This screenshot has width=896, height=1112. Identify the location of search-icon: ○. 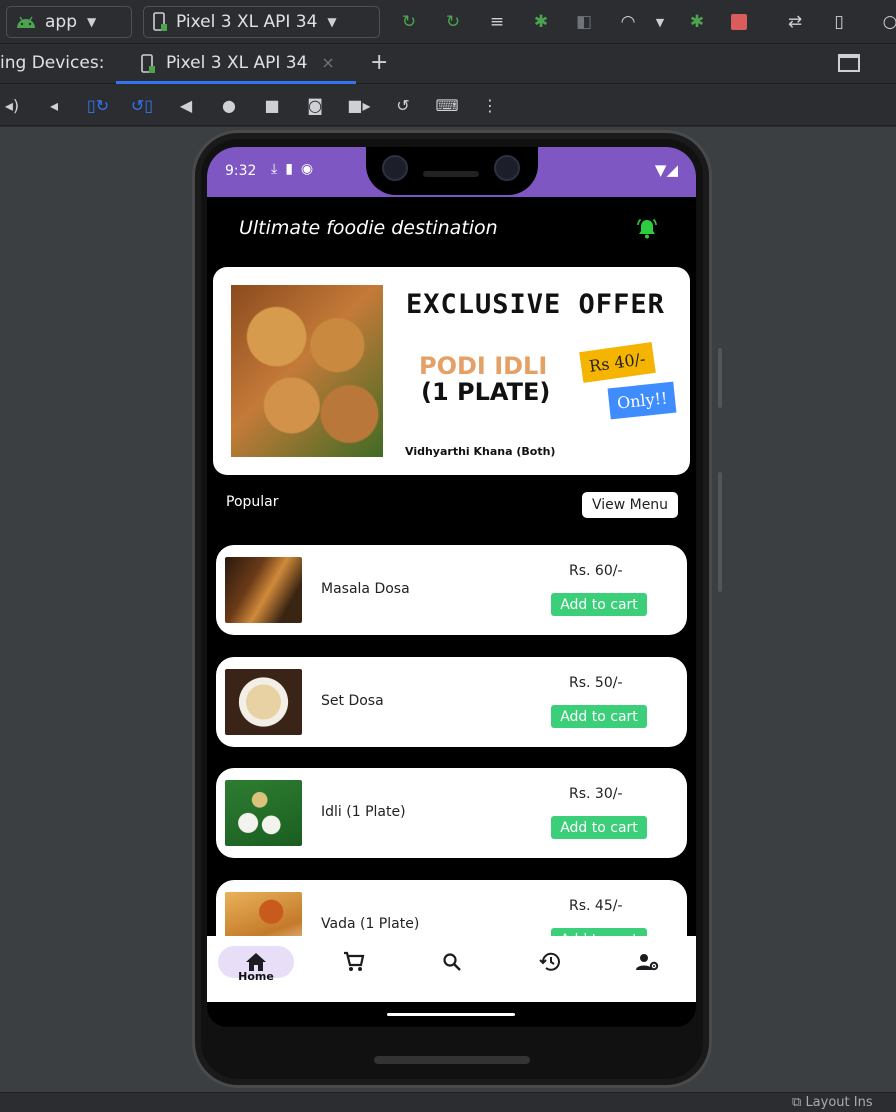
(887, 22).